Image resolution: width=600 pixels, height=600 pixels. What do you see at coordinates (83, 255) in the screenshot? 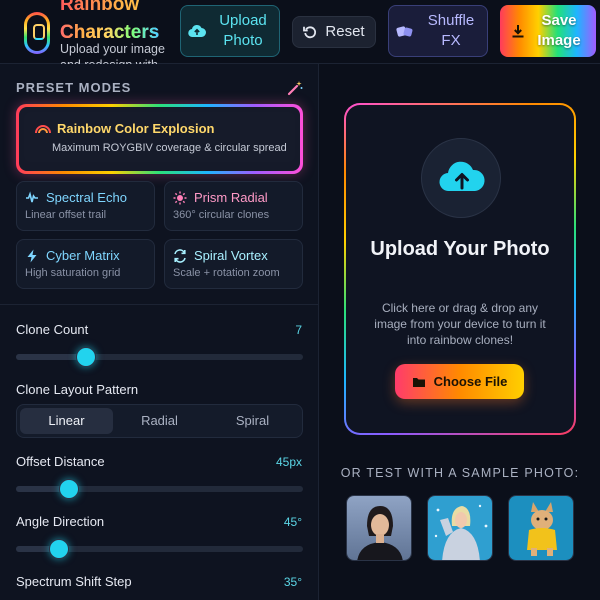
I see `preset-title: Cyber Matrix` at bounding box center [83, 255].